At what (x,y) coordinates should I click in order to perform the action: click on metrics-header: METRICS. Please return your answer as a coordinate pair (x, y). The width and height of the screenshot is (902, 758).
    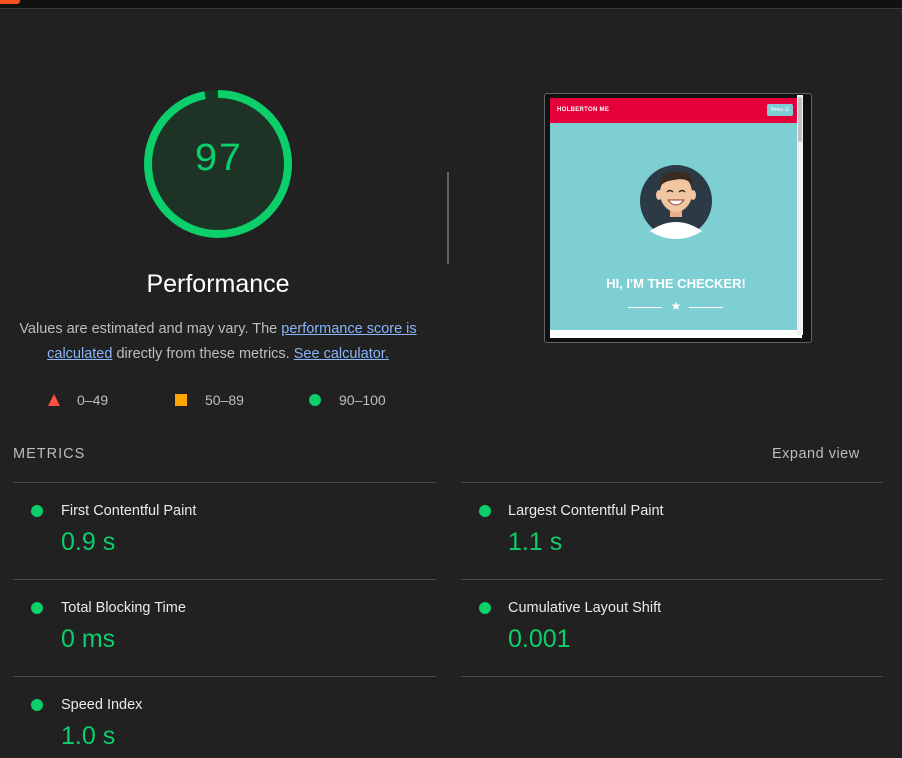
    Looking at the image, I should click on (49, 454).